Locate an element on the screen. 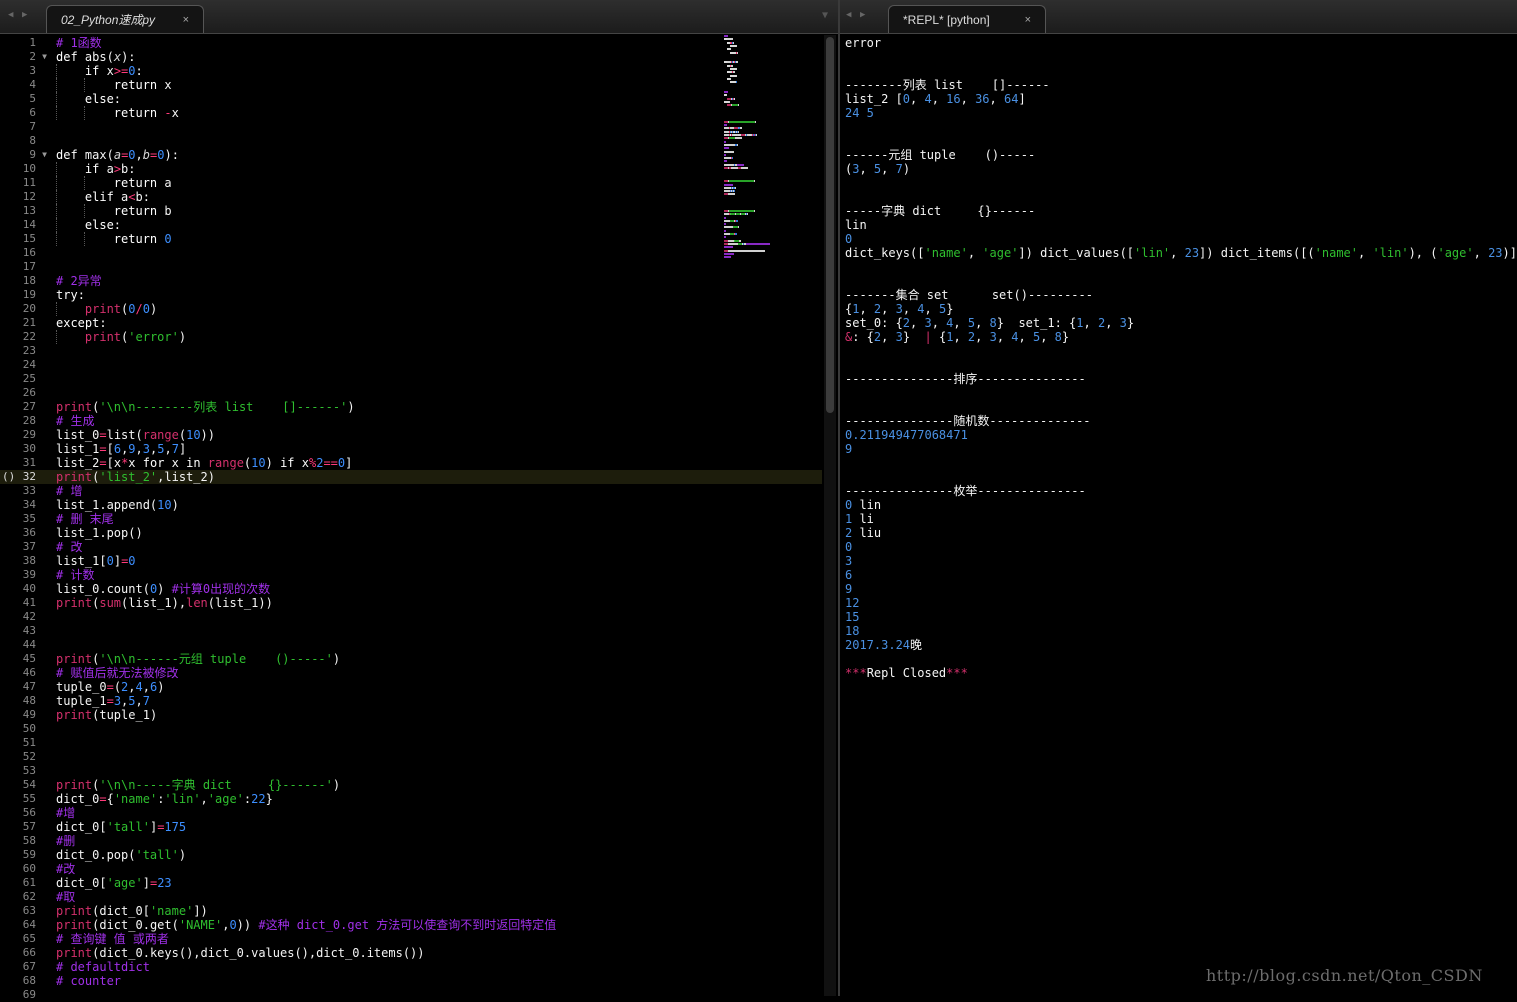 The height and width of the screenshot is (1002, 1517). code-line: # counter is located at coordinates (88, 981).